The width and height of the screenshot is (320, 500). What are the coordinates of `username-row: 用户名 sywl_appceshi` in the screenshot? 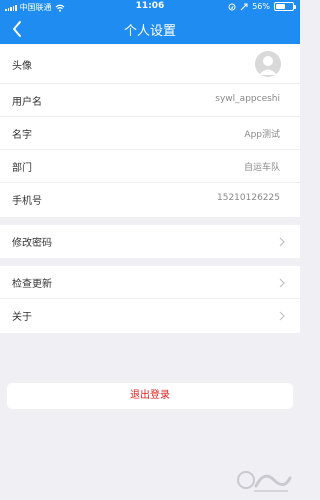 It's located at (150, 100).